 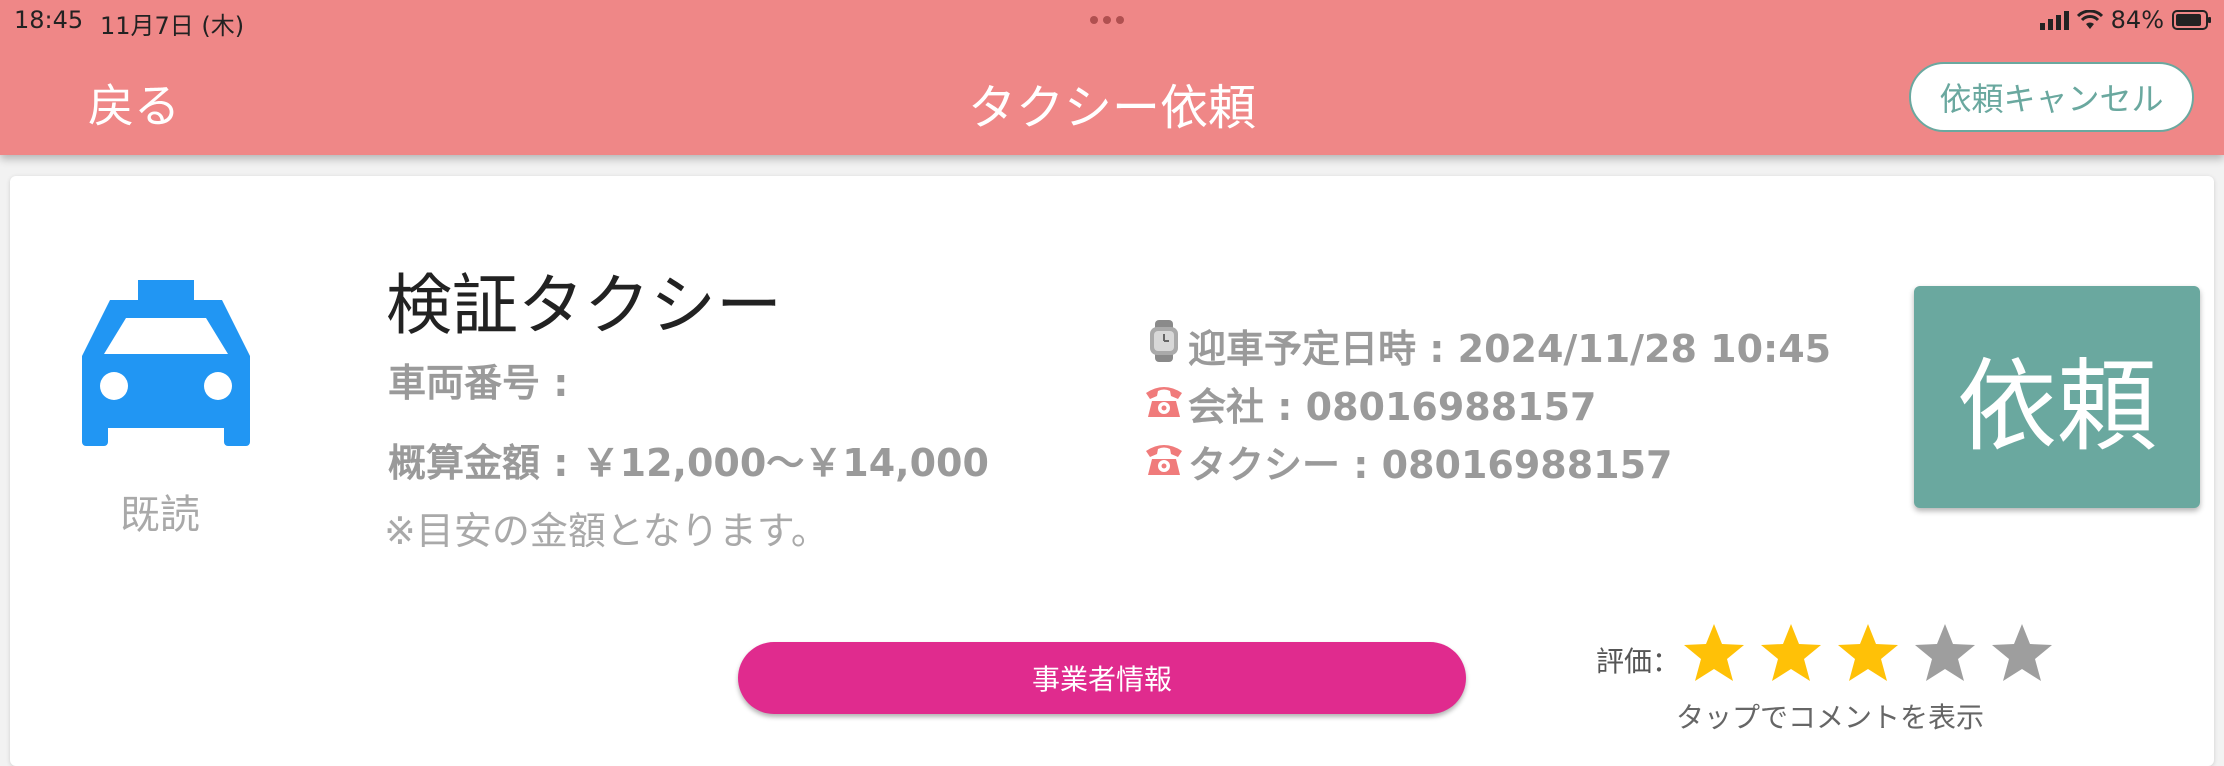 I want to click on vehicle-number: 車両番号 :, so click(x=478, y=383).